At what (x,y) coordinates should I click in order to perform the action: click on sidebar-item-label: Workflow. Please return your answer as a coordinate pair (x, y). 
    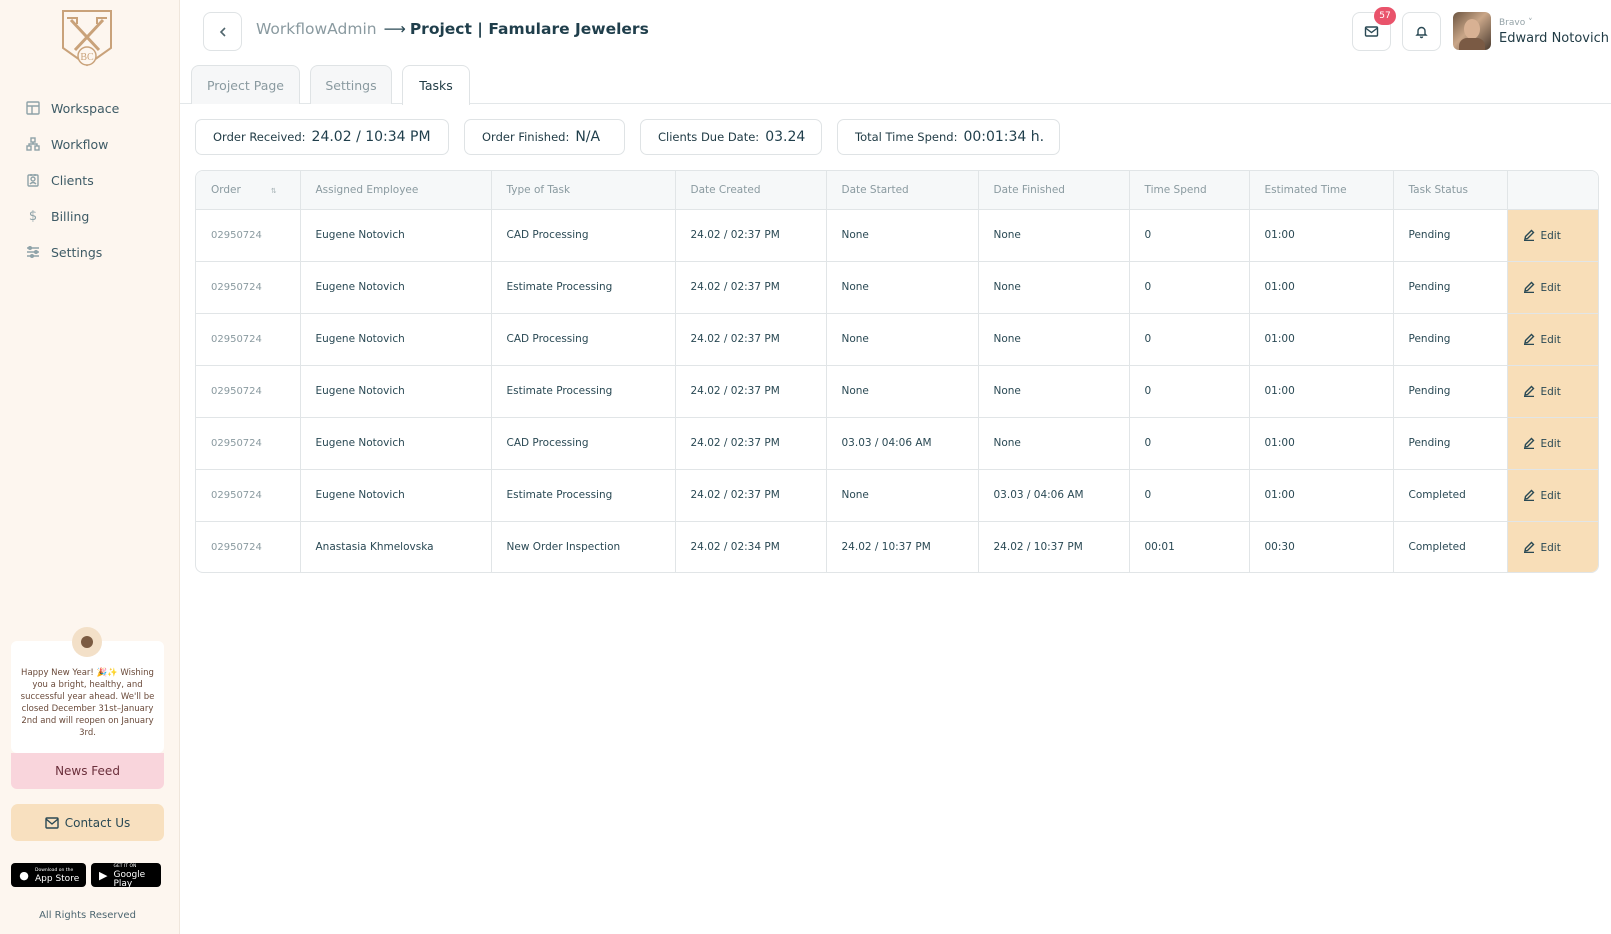
    Looking at the image, I should click on (80, 144).